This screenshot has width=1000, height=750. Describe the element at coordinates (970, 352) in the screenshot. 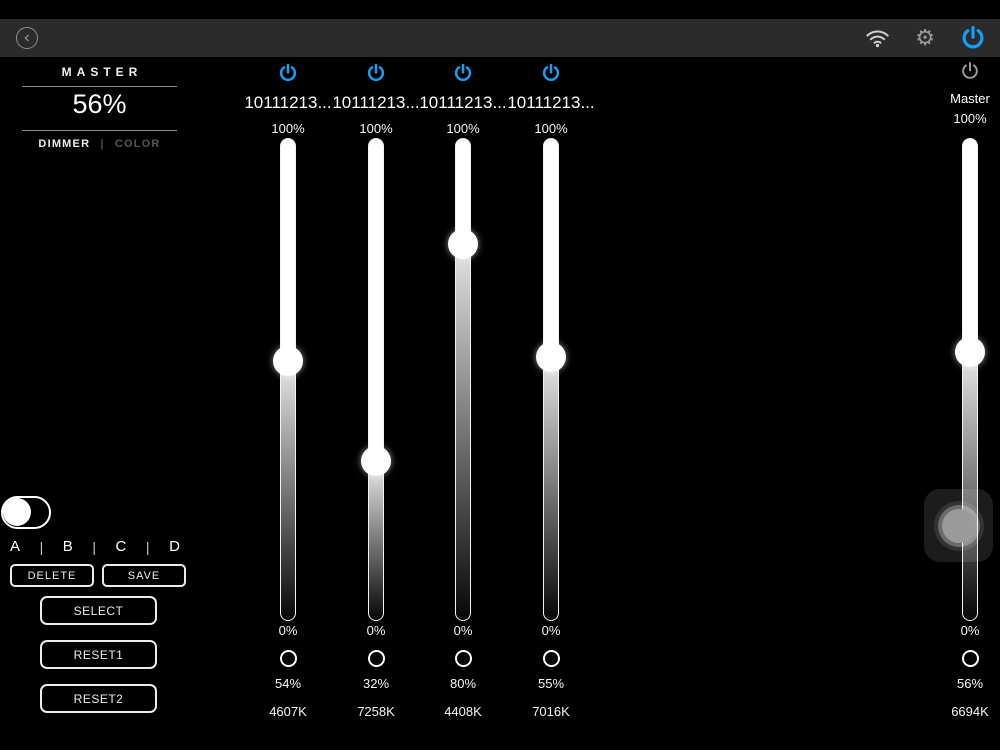

I see `master-slider-thumb` at that location.